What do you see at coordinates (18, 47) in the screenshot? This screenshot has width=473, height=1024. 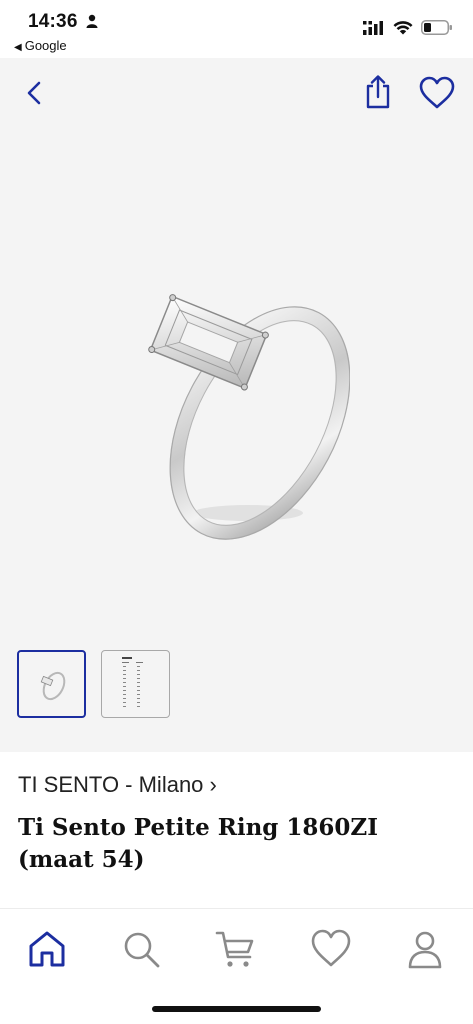 I see `back-triangle-icon: ◀` at bounding box center [18, 47].